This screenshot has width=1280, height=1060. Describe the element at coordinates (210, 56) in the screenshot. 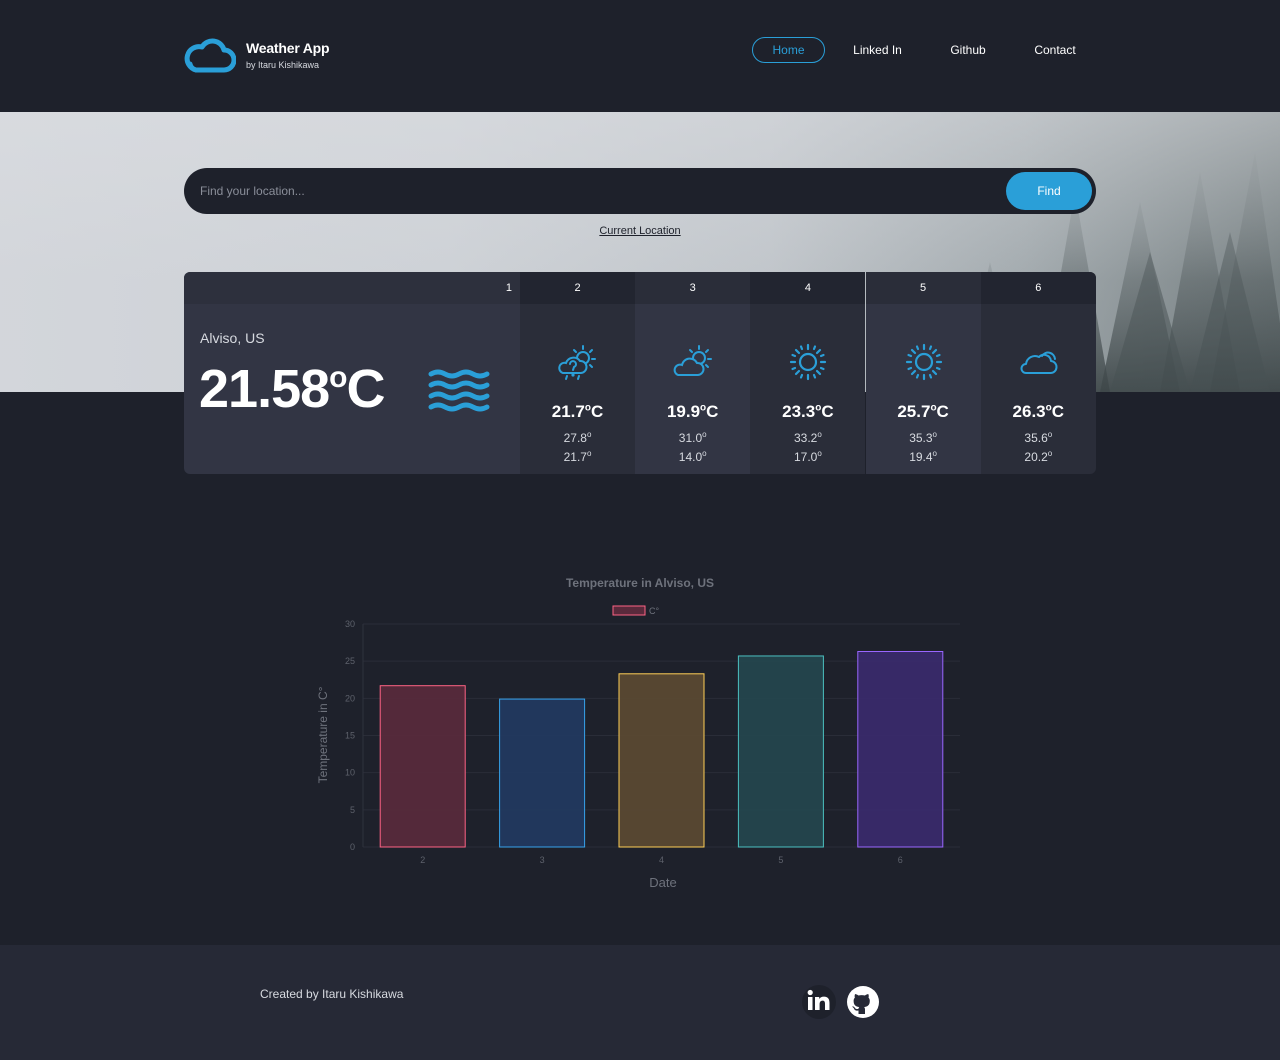

I see `cloud-logo-icon` at that location.